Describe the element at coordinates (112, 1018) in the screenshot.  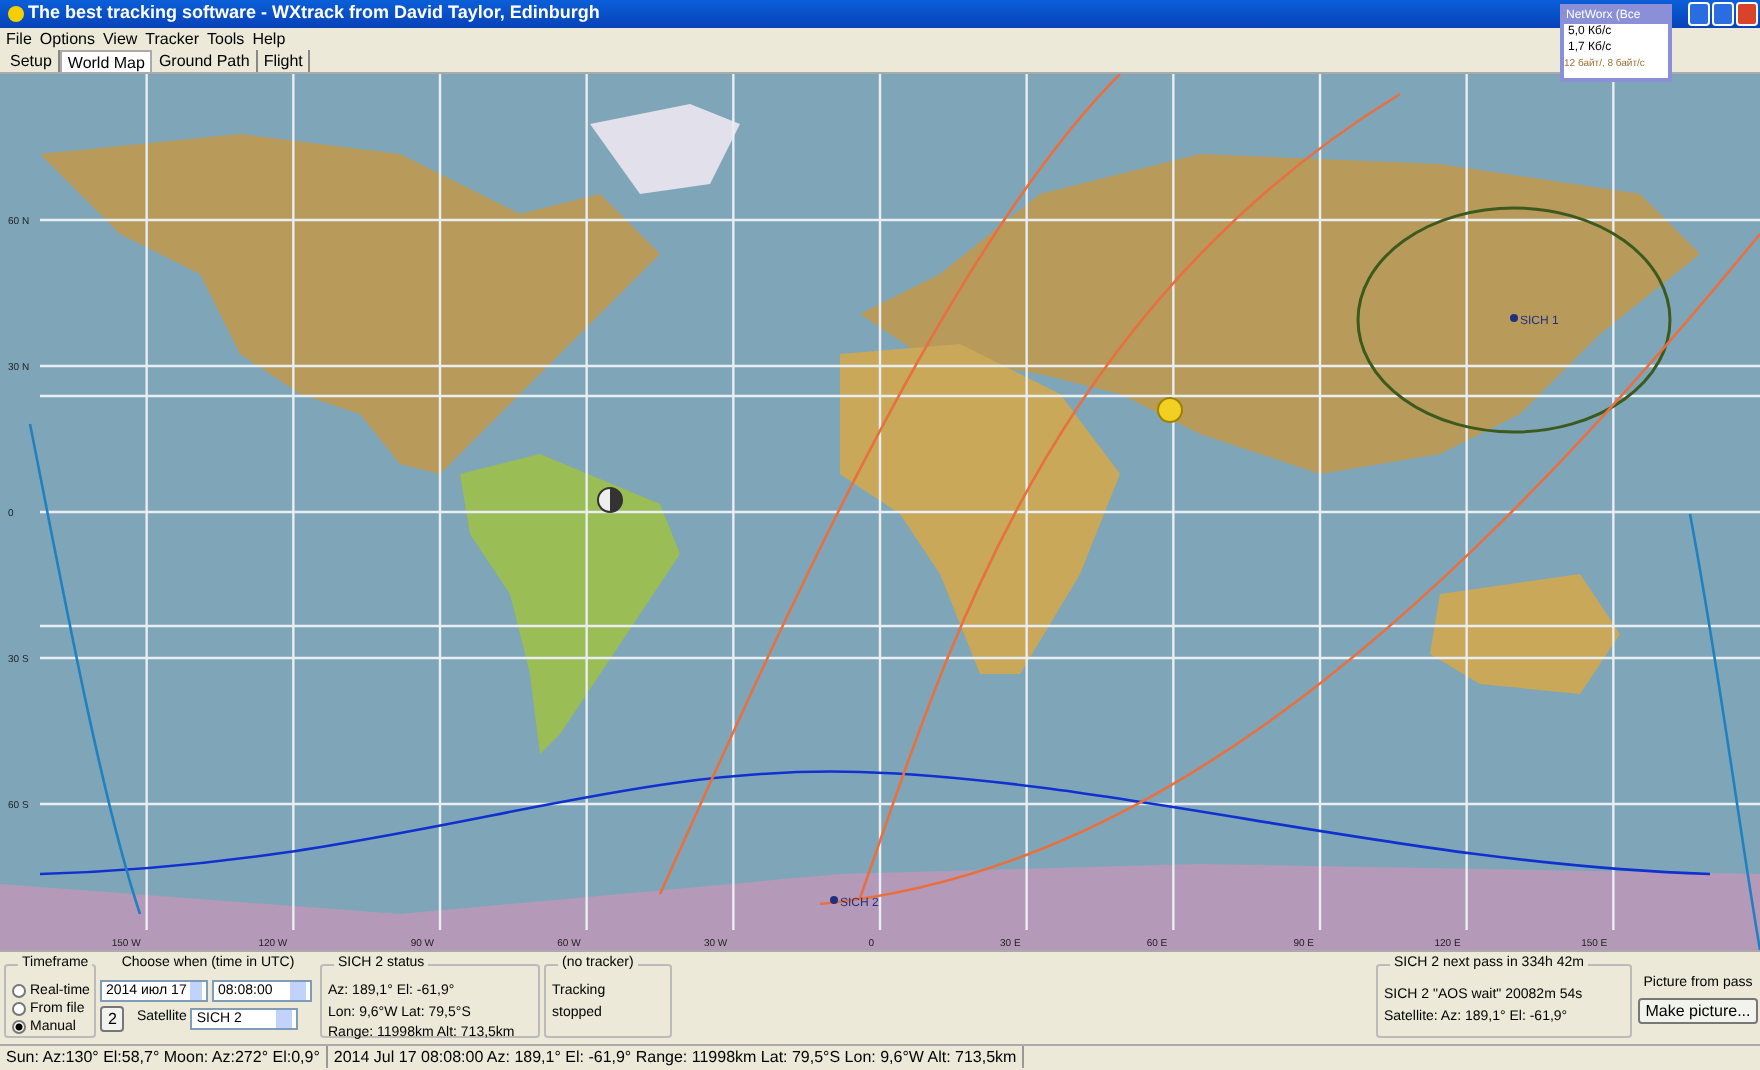
I see `step-button: 2` at that location.